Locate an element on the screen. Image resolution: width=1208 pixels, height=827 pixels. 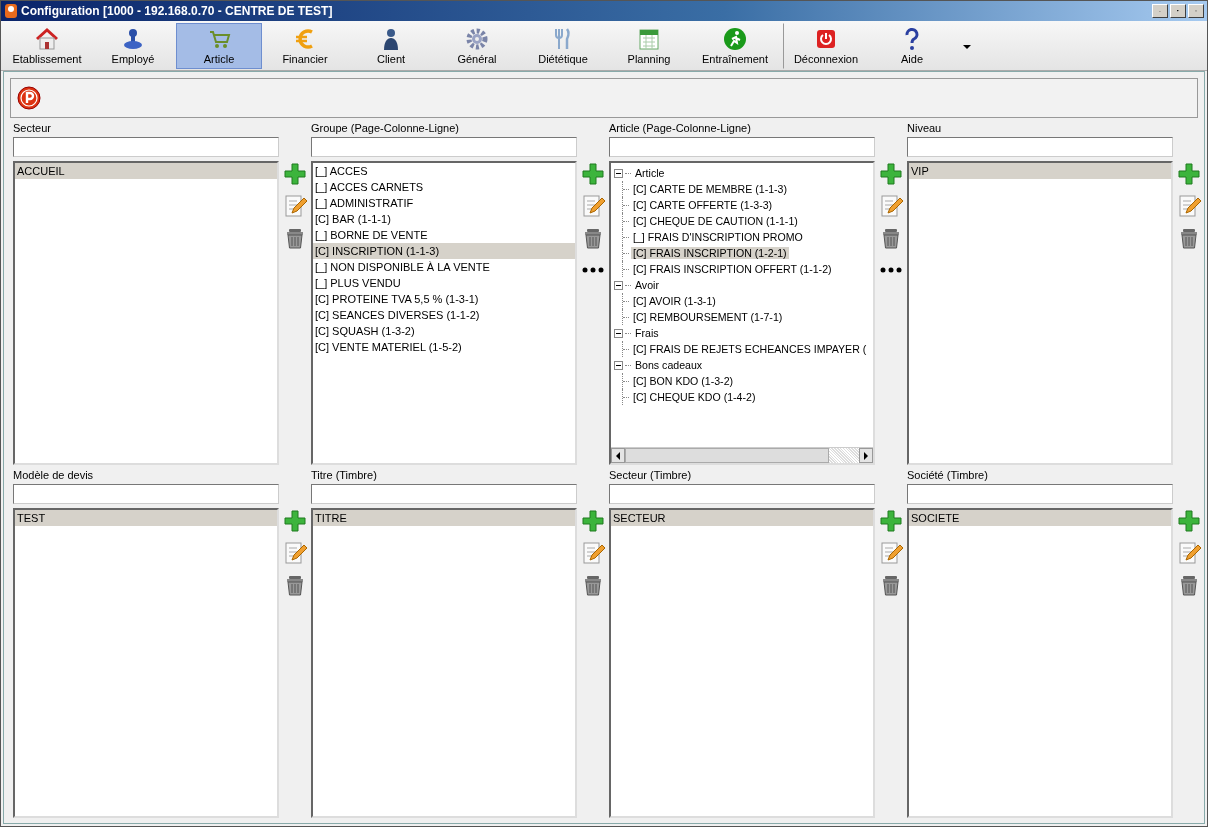
minimize-button is located at coordinates (1160, 11).